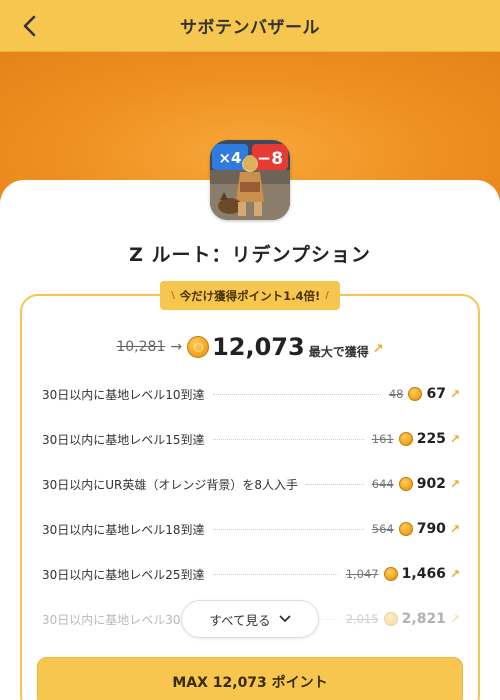 This screenshot has width=500, height=700. Describe the element at coordinates (250, 180) in the screenshot. I see `game-icon: ×4 −8` at that location.